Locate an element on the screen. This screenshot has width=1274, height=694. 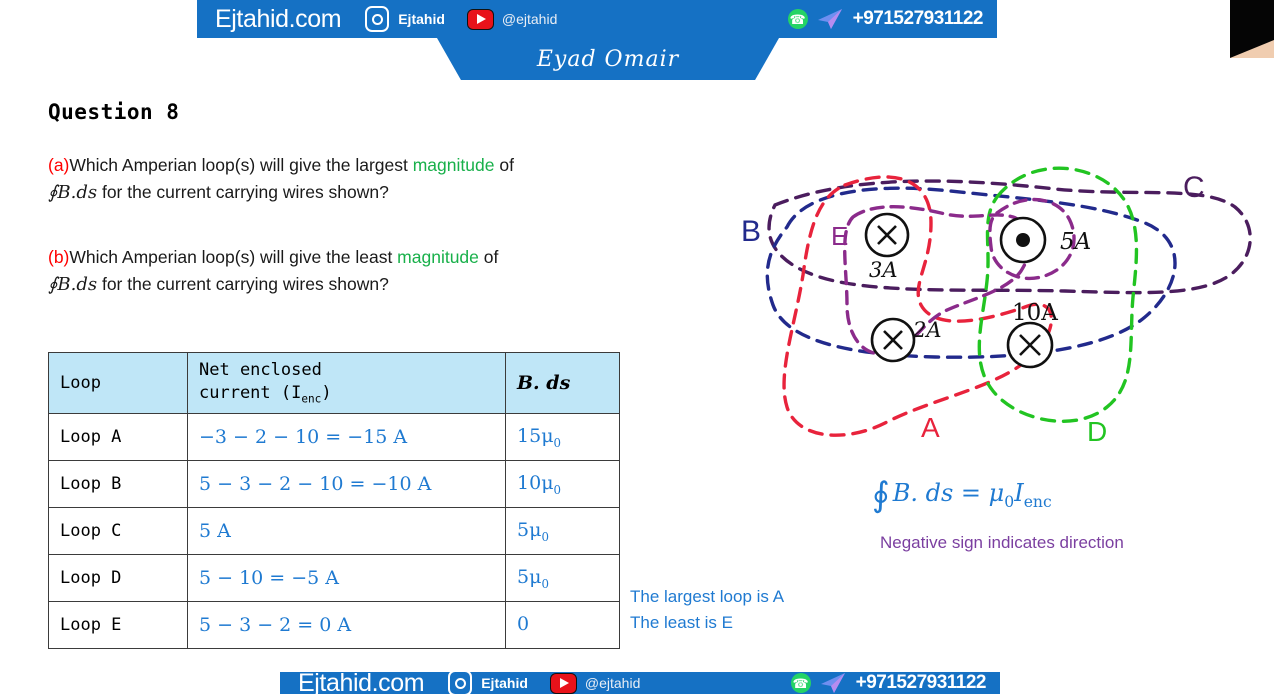
part-b-line2-rest: for the current carrying wires shown? is located at coordinates (243, 284).